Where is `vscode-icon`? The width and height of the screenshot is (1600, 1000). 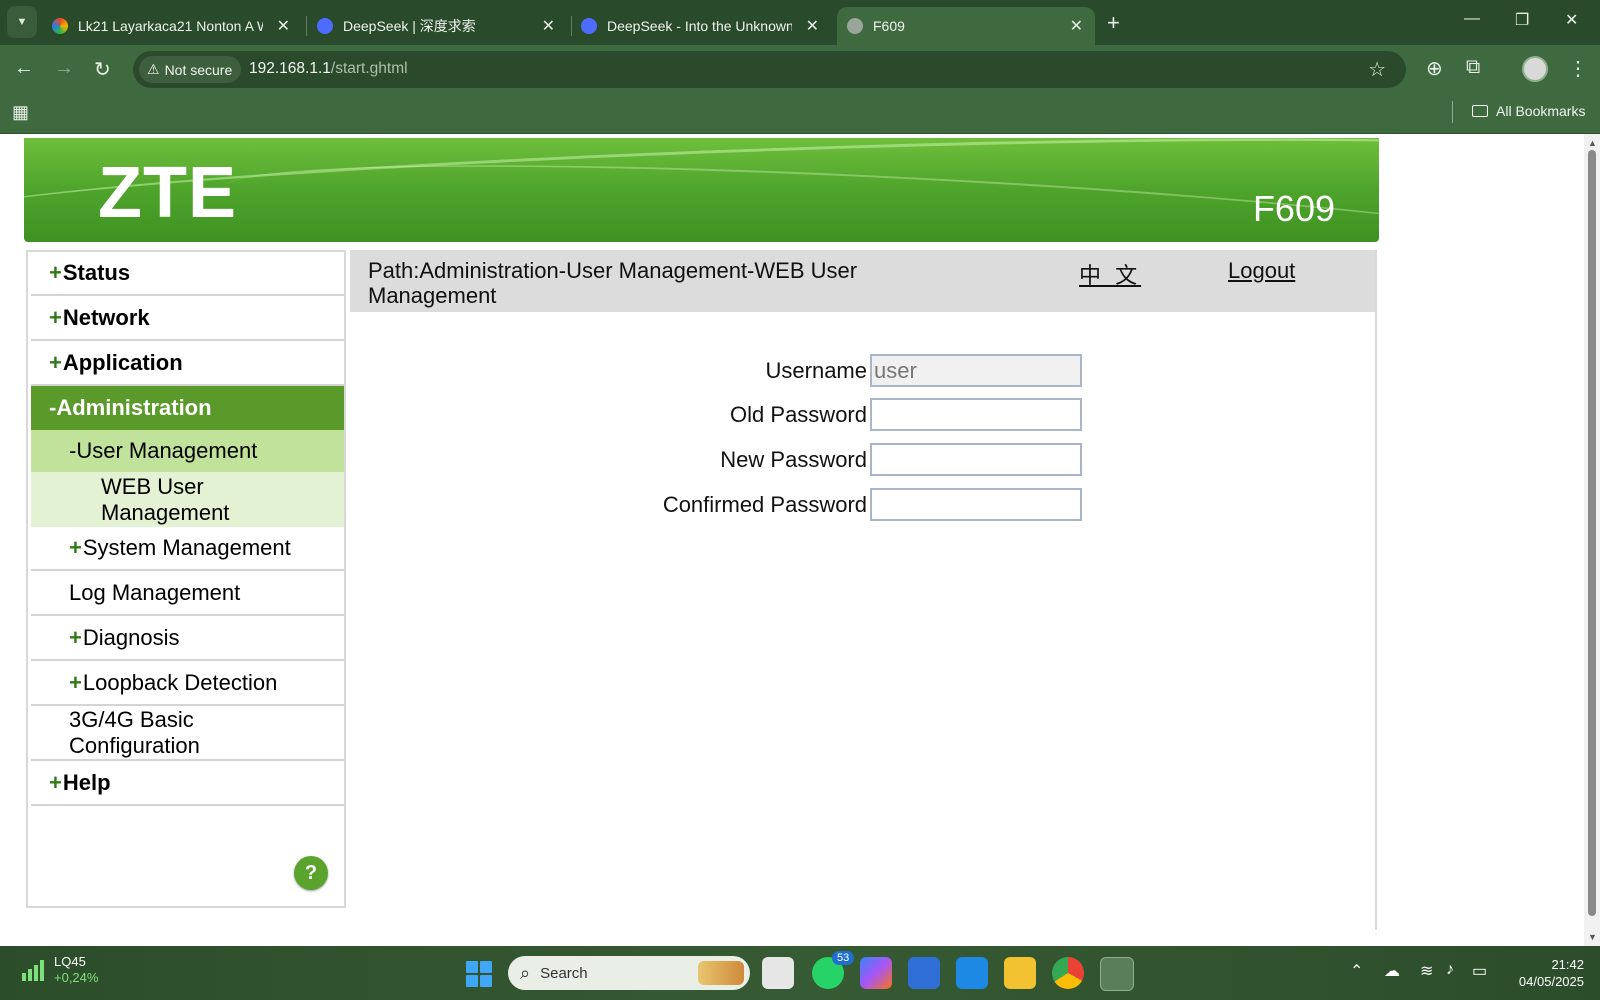 vscode-icon is located at coordinates (972, 973).